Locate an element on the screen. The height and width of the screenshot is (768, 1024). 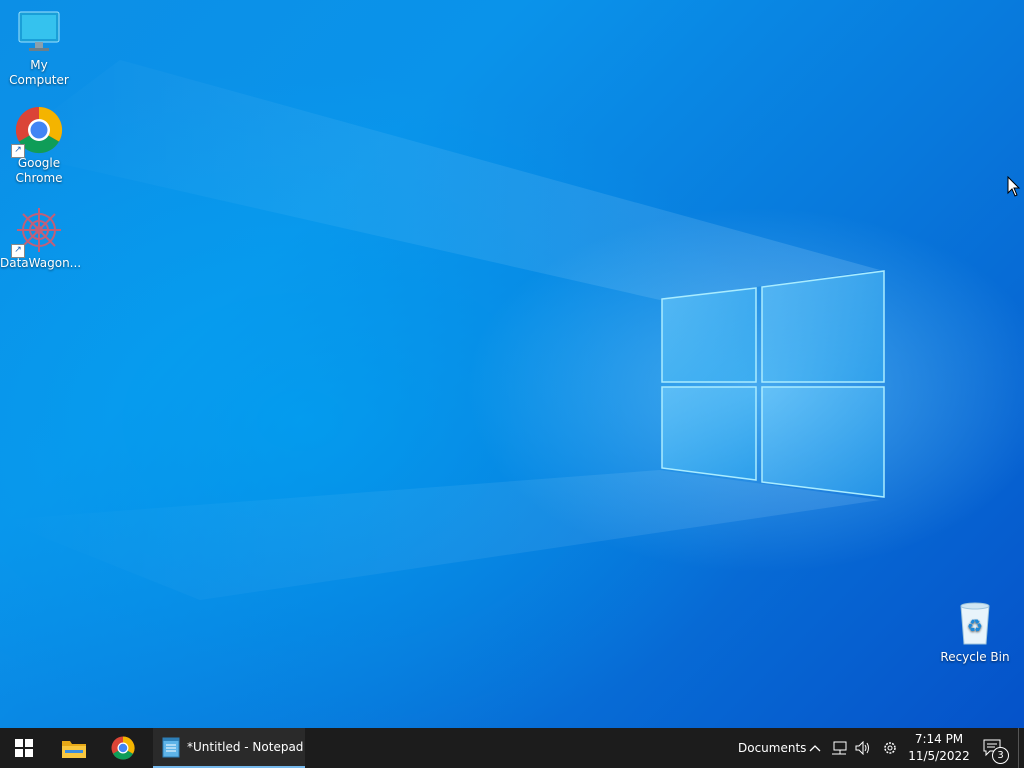
taskbar-file-explorer-button is located at coordinates (74, 748).